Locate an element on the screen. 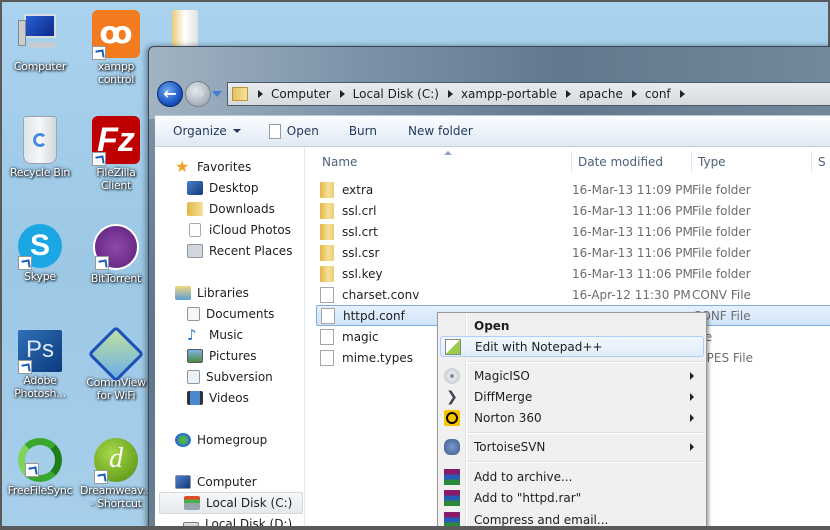  nav-desktop: Desktop is located at coordinates (223, 188).